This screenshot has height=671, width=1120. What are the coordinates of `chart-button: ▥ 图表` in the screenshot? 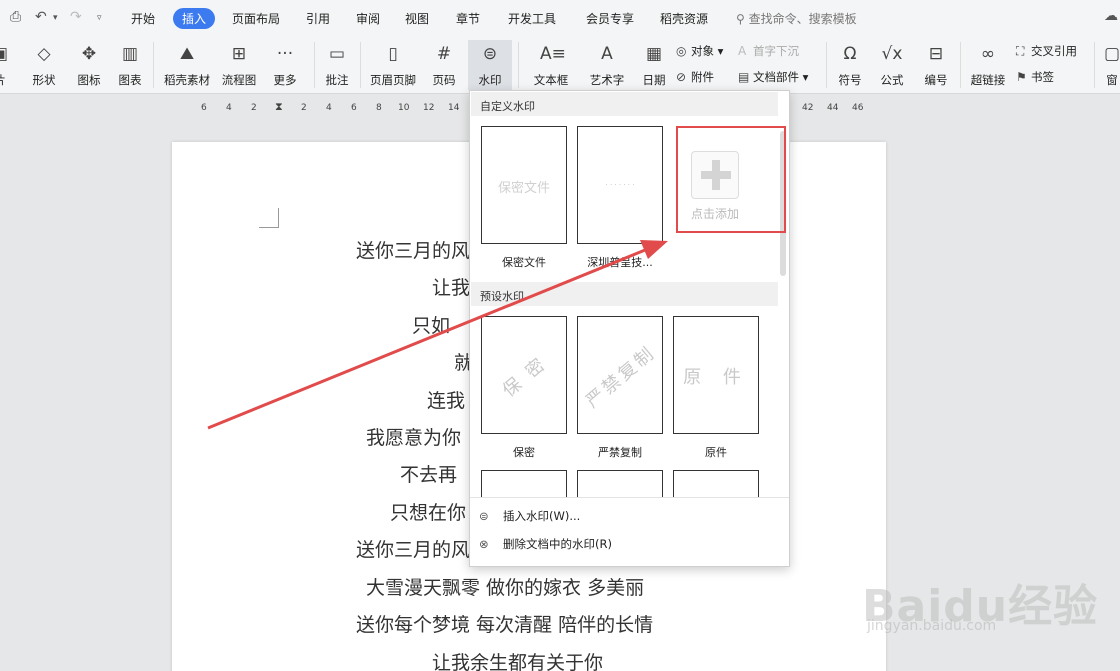 It's located at (130, 65).